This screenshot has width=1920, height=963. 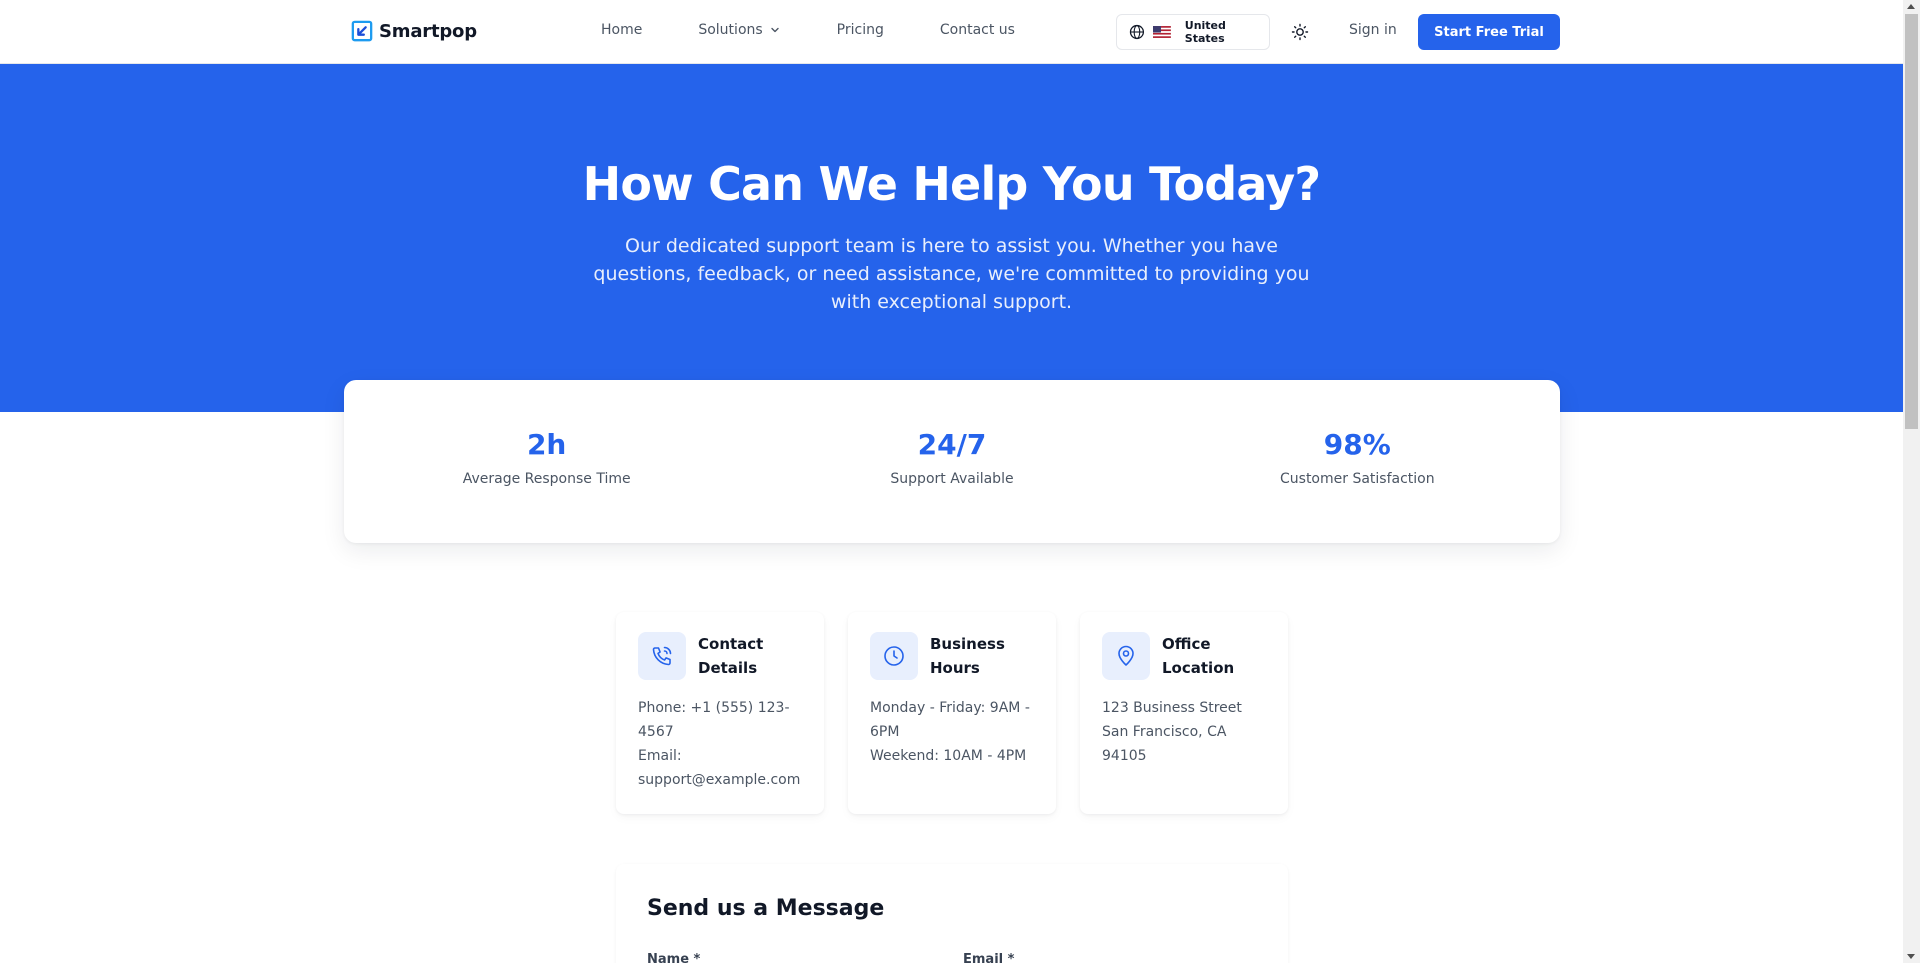 What do you see at coordinates (1911, 6) in the screenshot?
I see `scroll-up-arrow-icon` at bounding box center [1911, 6].